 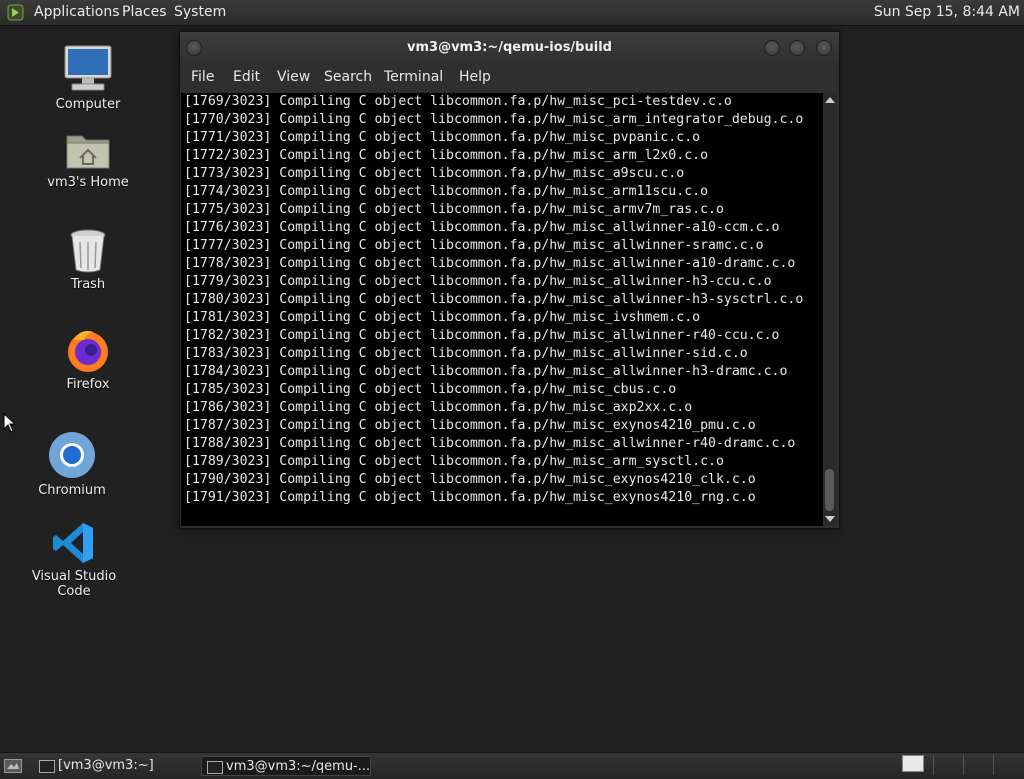 I want to click on taskbar-item-home-terminal: [vm3@vm3:~], so click(x=113, y=766).